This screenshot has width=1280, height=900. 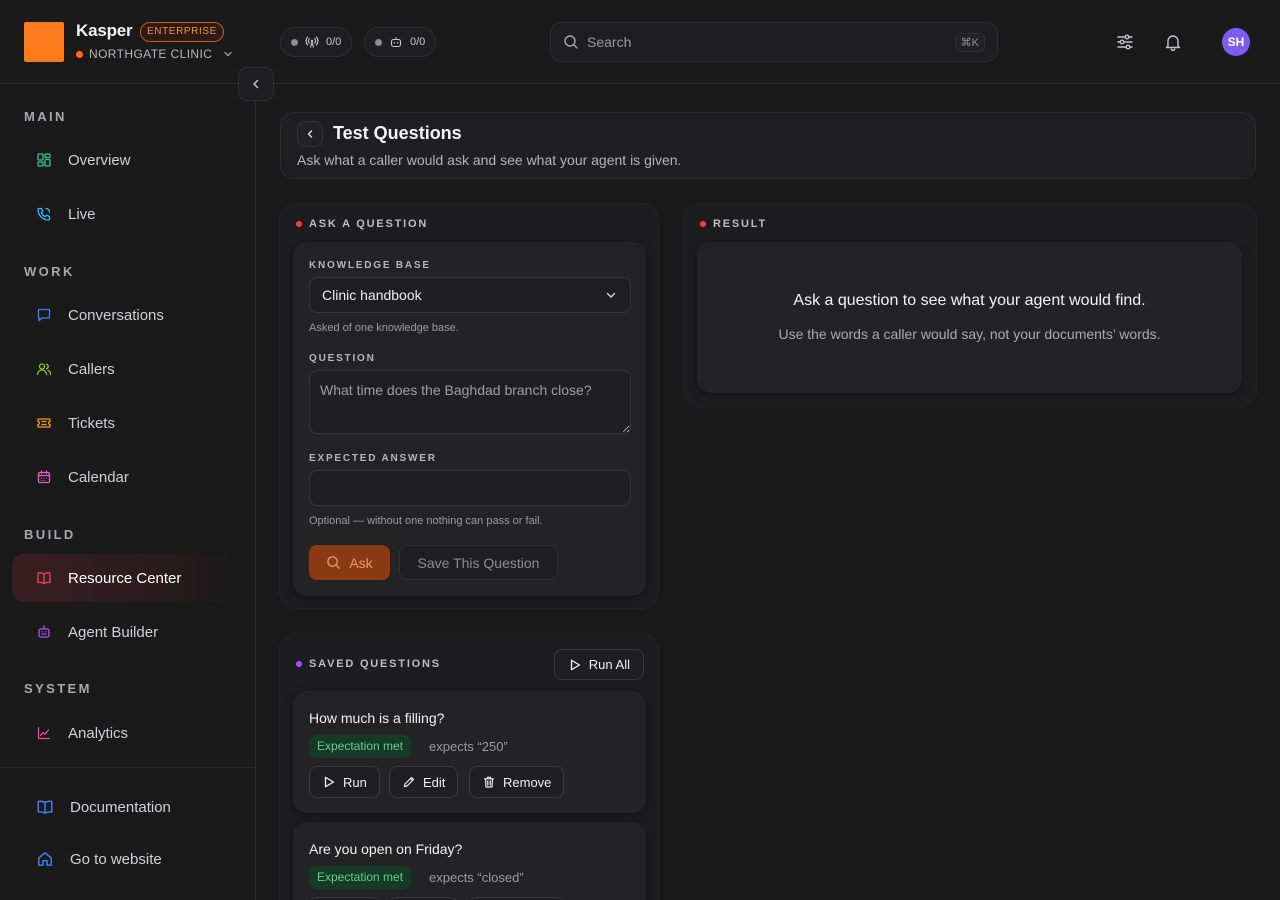 What do you see at coordinates (127, 767) in the screenshot?
I see `sidebar-divider` at bounding box center [127, 767].